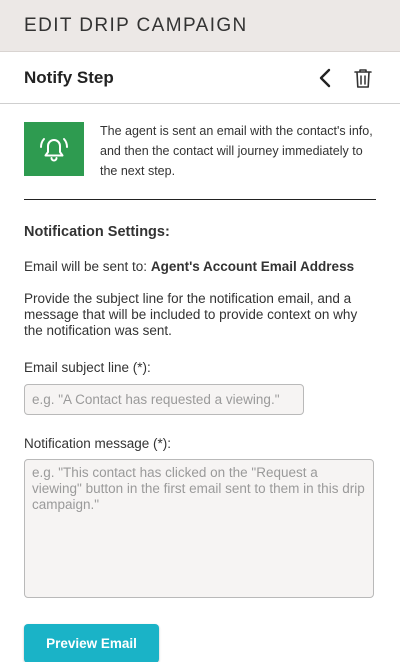  I want to click on page-title: EDIT DRIP CAMPAIGN, so click(136, 25).